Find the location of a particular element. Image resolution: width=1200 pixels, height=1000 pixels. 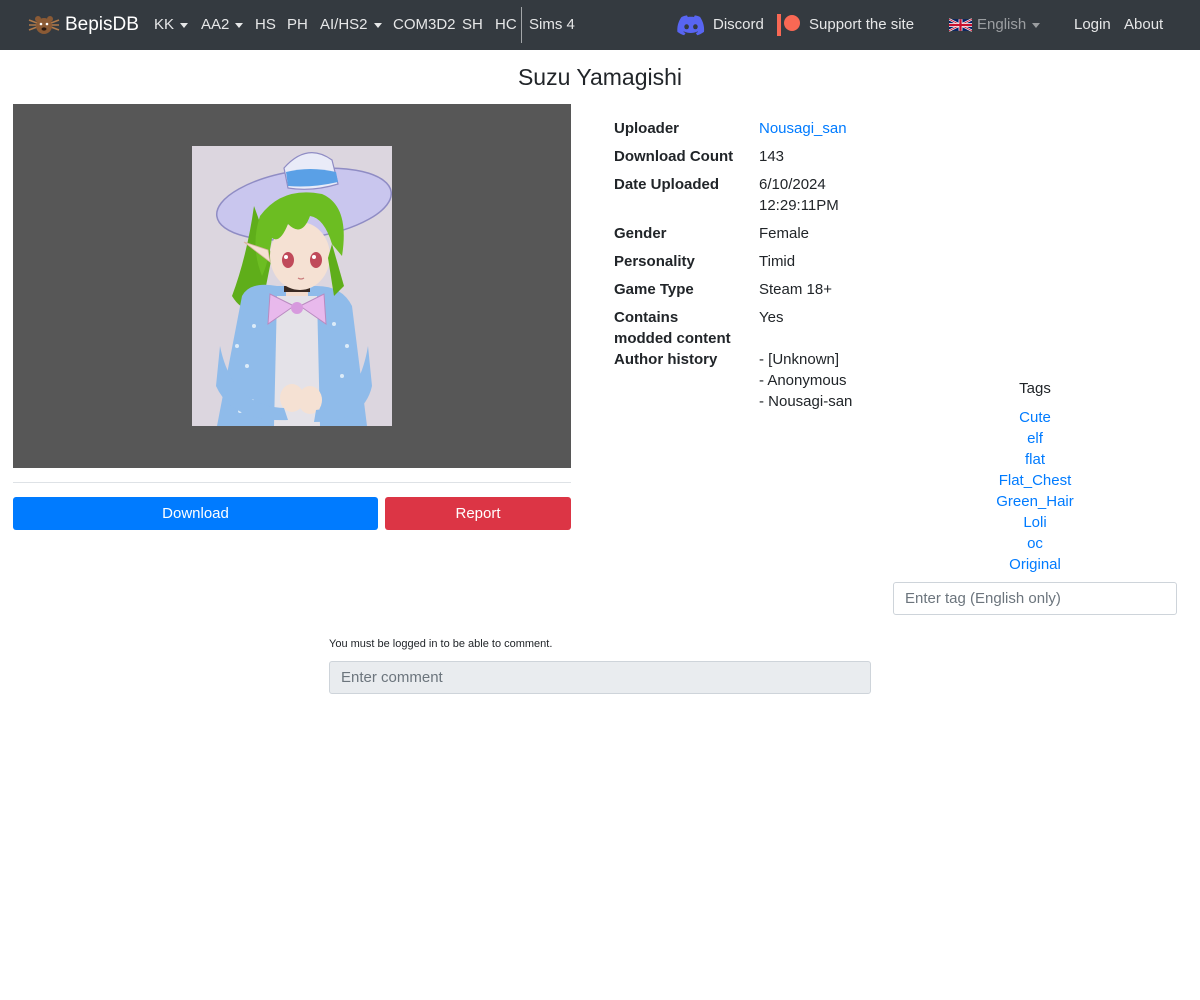

download-count-value: 143 is located at coordinates (772, 156).